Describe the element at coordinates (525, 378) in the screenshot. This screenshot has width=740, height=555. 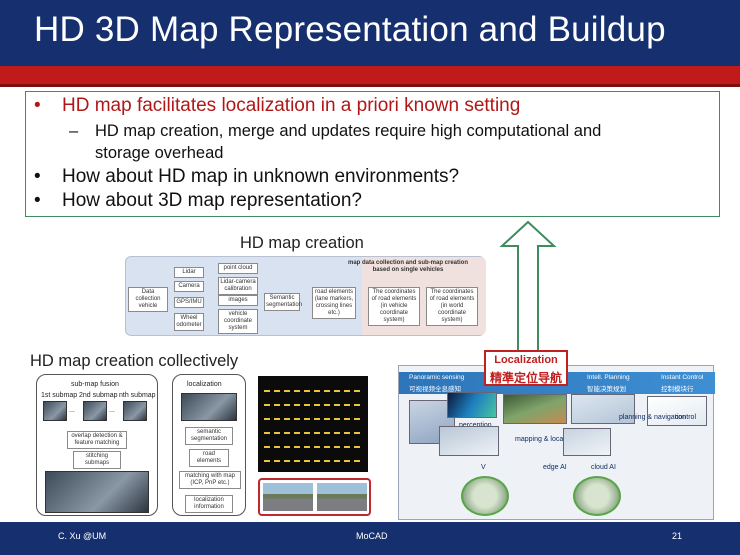
I see `localization-tag-cn: 精準定位导航` at that location.